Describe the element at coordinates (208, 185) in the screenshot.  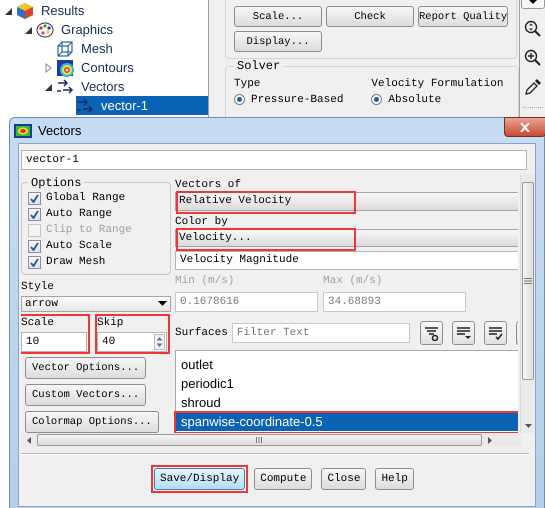
I see `field-label: Vectors of` at that location.